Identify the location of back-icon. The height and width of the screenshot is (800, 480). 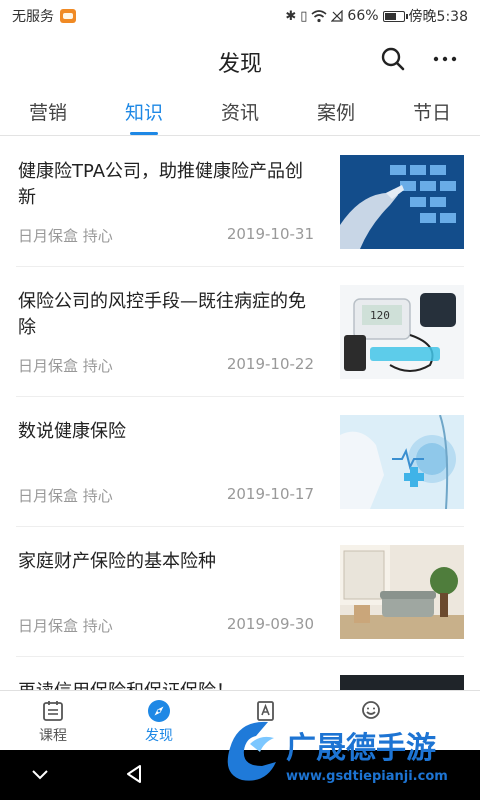
(134, 774).